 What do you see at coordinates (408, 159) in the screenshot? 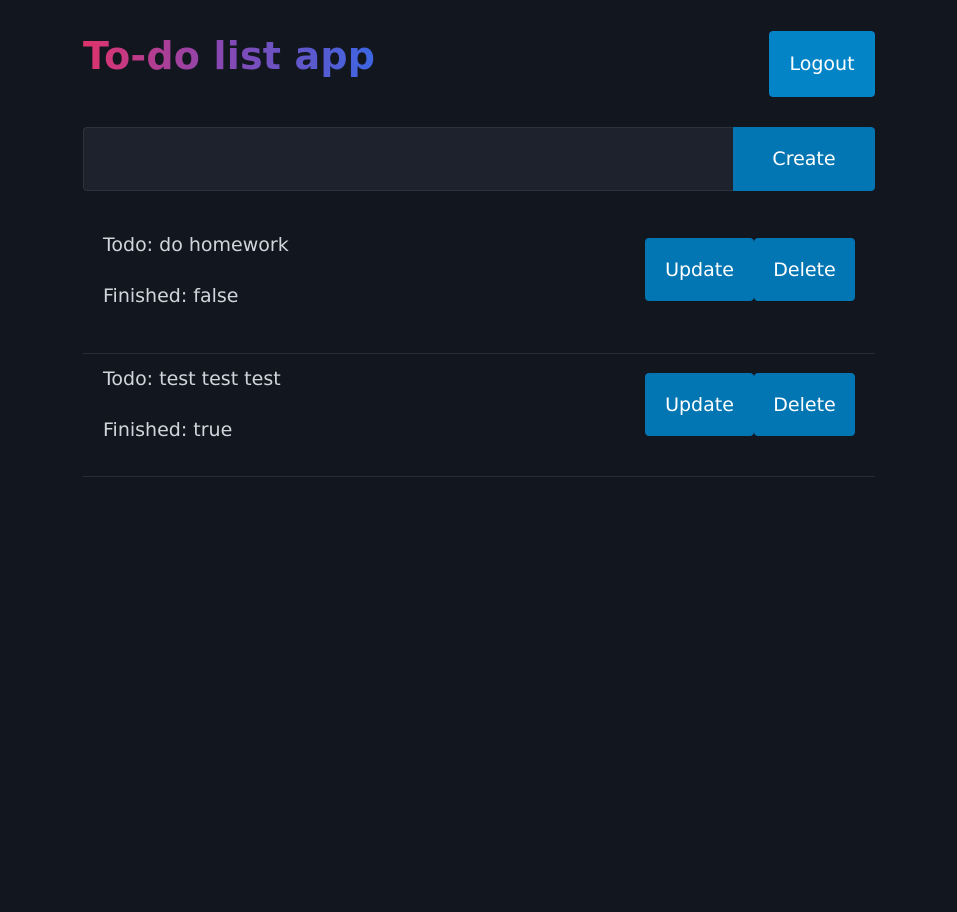
I see `new-todo-input` at bounding box center [408, 159].